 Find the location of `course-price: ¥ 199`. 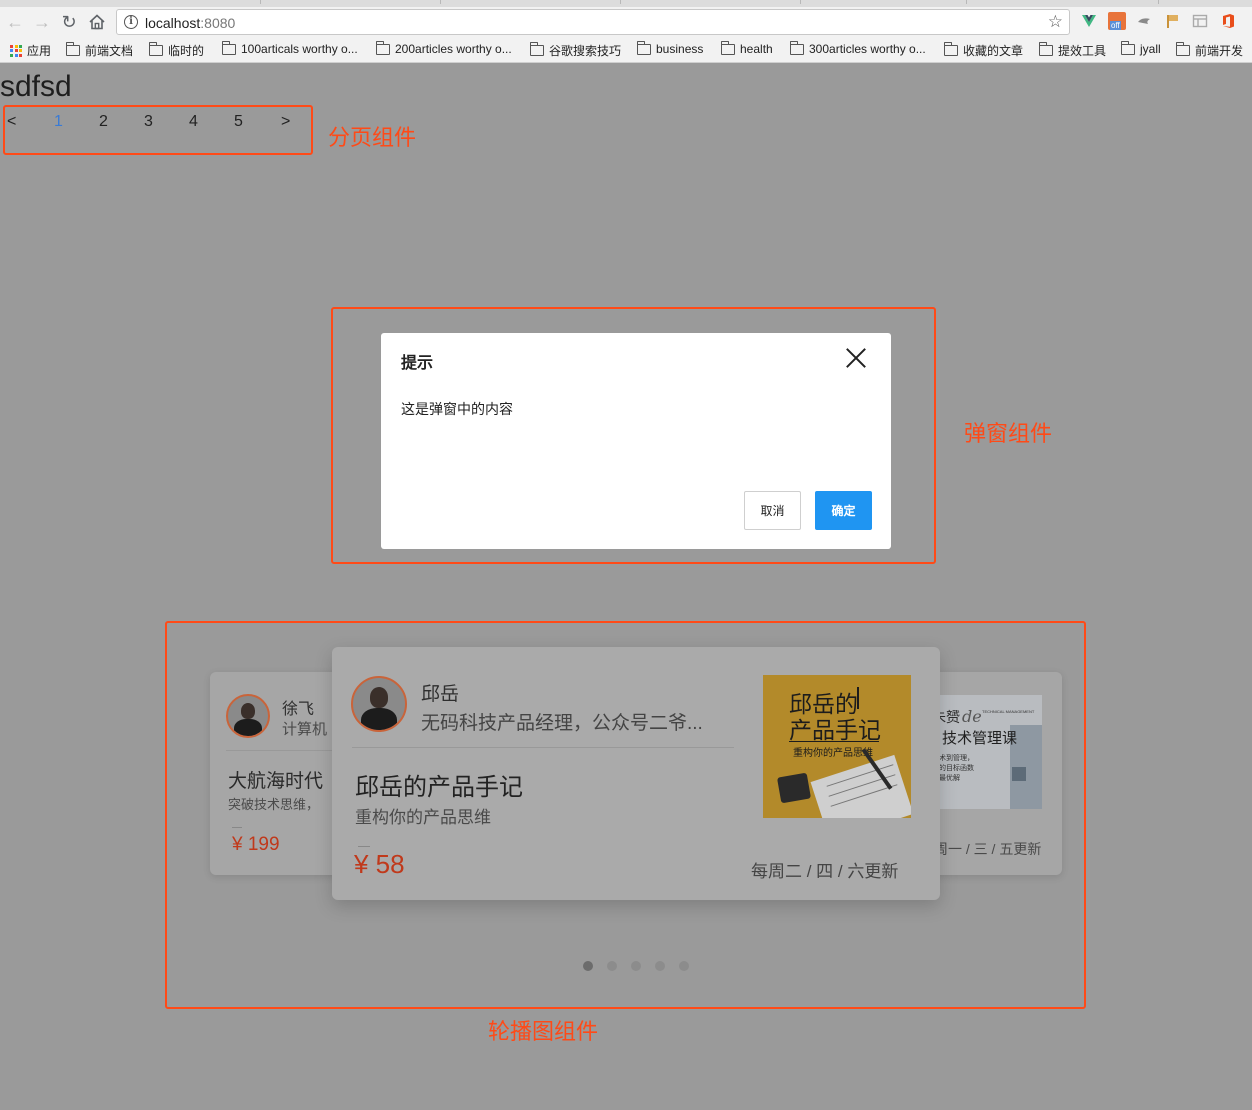

course-price: ¥ 199 is located at coordinates (256, 844).